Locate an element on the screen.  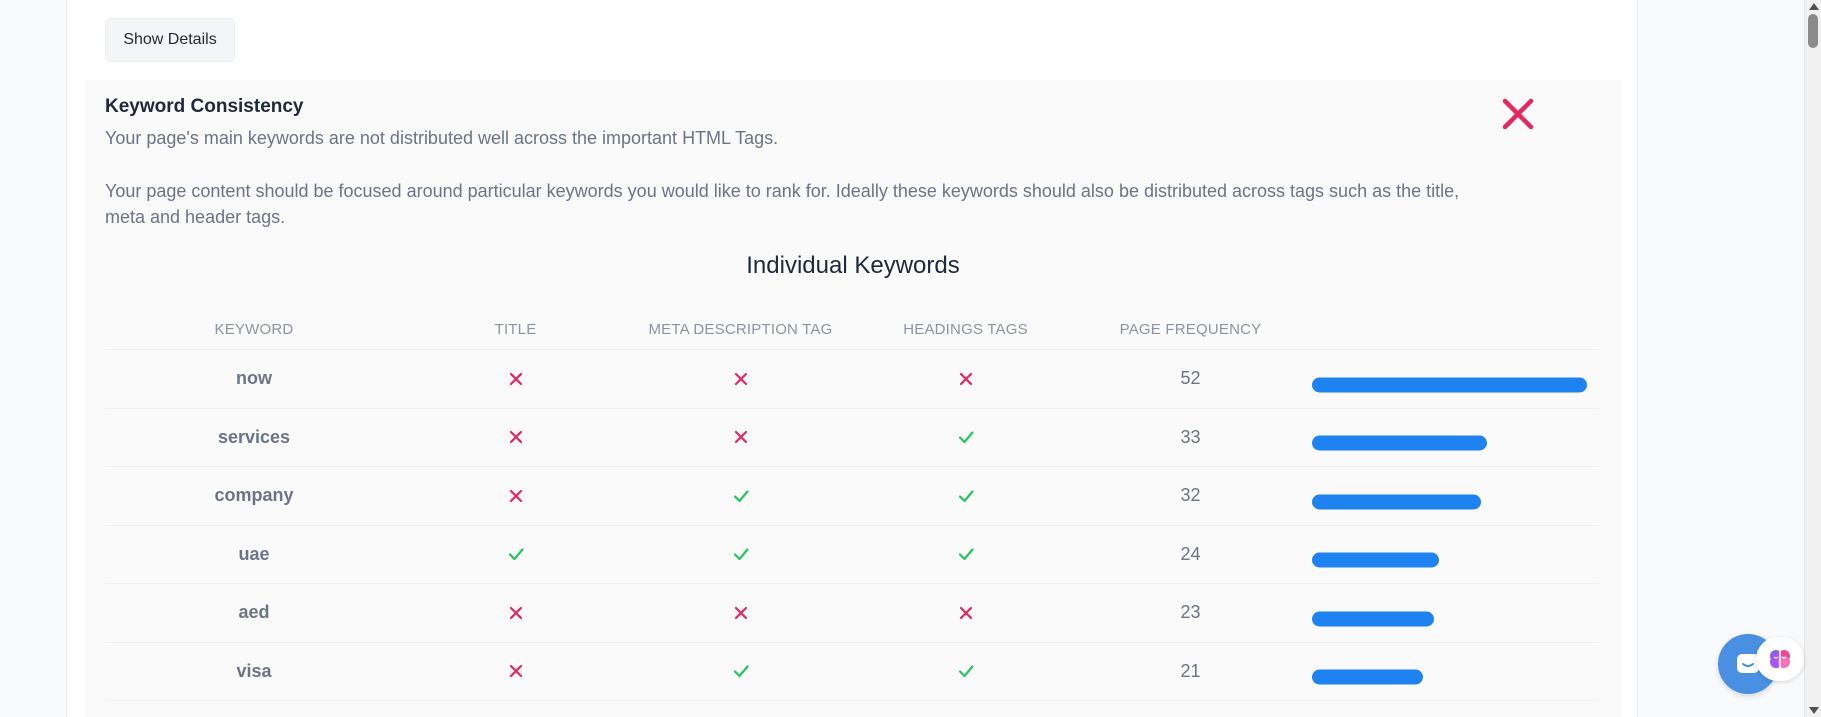
table-row: services 33 is located at coordinates (852, 438).